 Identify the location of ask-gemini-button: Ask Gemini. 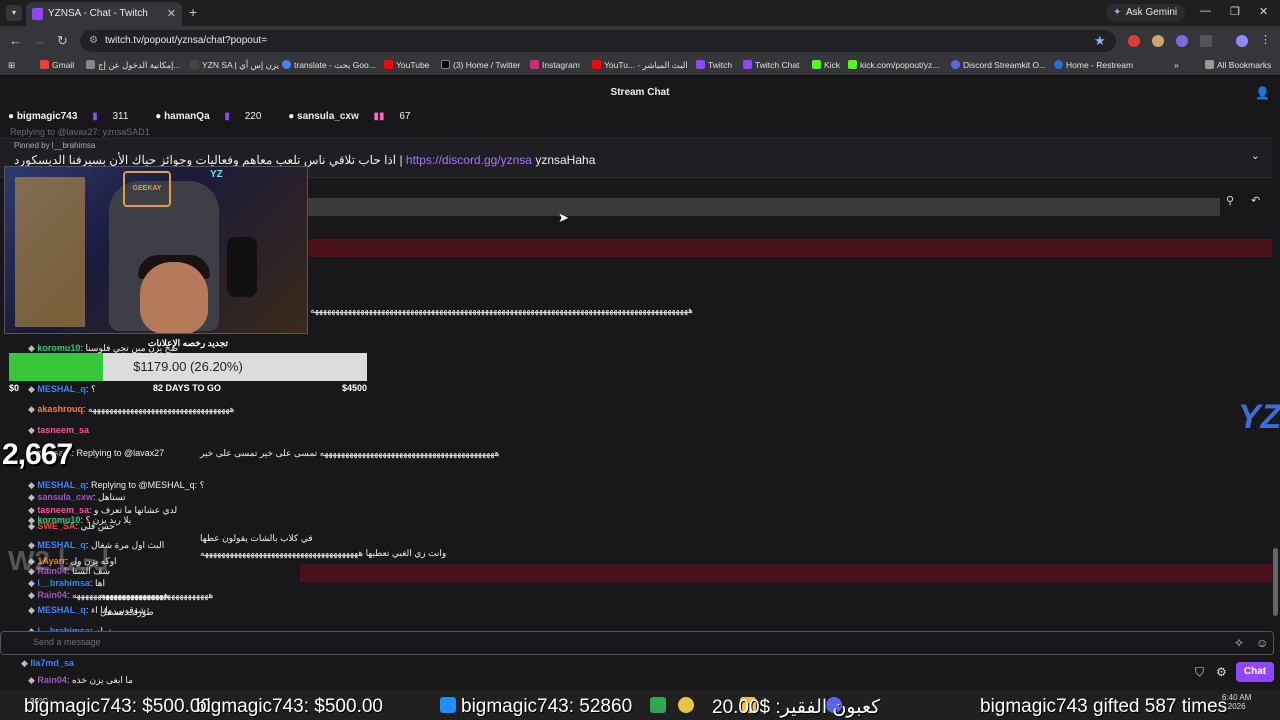
(1146, 13).